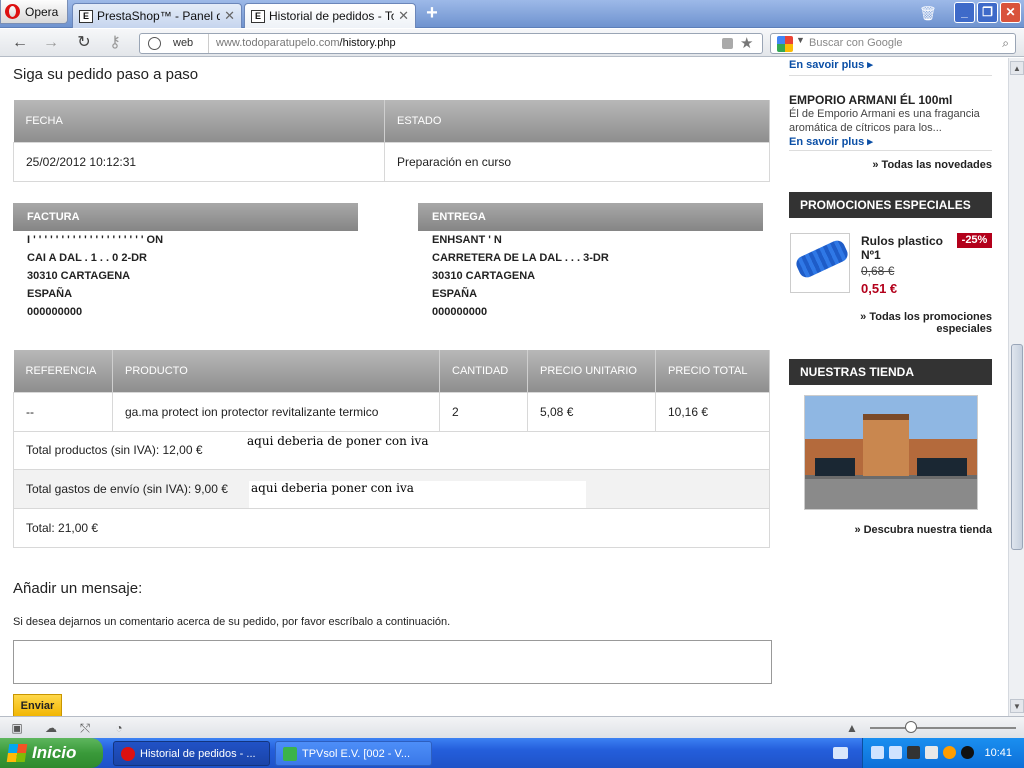  I want to click on minimize-button: _, so click(964, 12).